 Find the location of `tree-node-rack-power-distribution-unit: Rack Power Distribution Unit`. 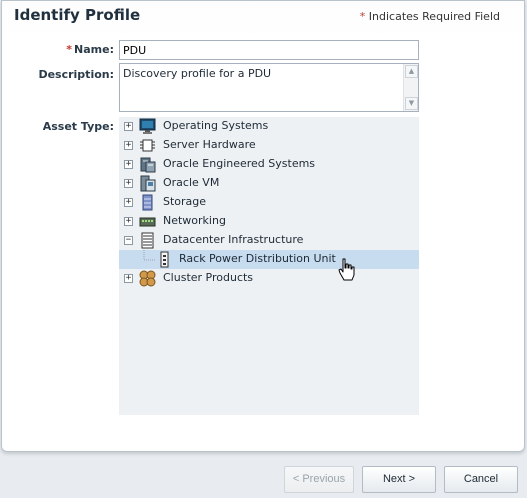

tree-node-rack-power-distribution-unit: Rack Power Distribution Unit is located at coordinates (269, 259).